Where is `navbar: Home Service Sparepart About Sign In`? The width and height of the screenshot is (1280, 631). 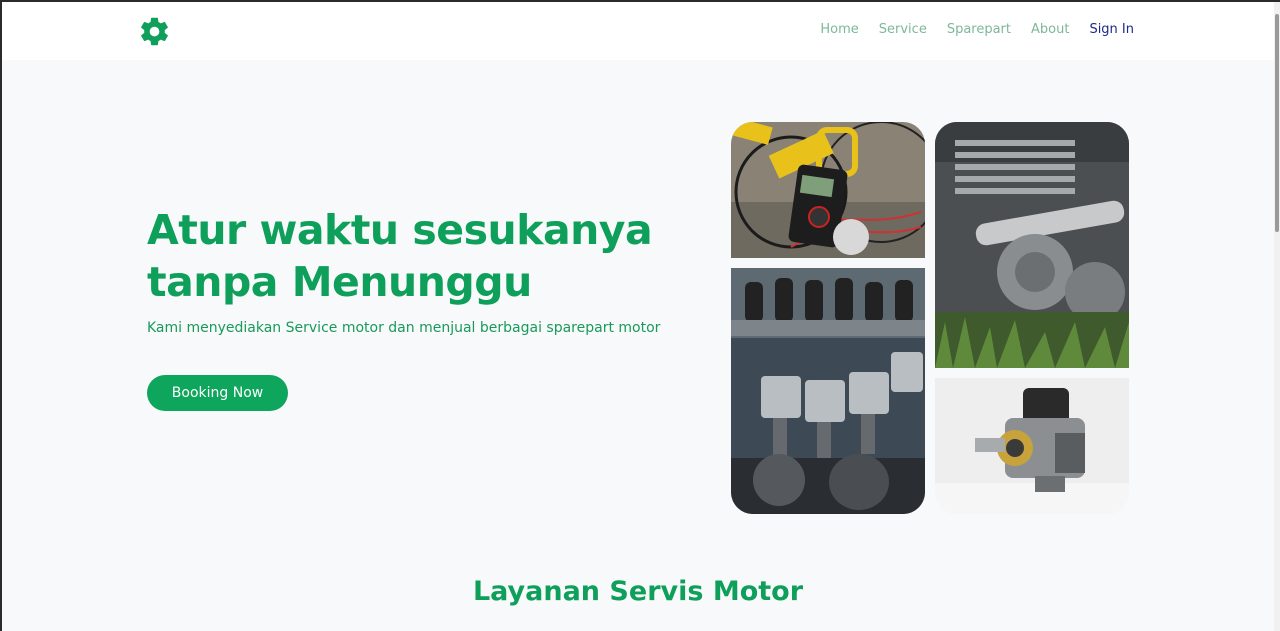
navbar: Home Service Sparepart About Sign In is located at coordinates (638, 31).